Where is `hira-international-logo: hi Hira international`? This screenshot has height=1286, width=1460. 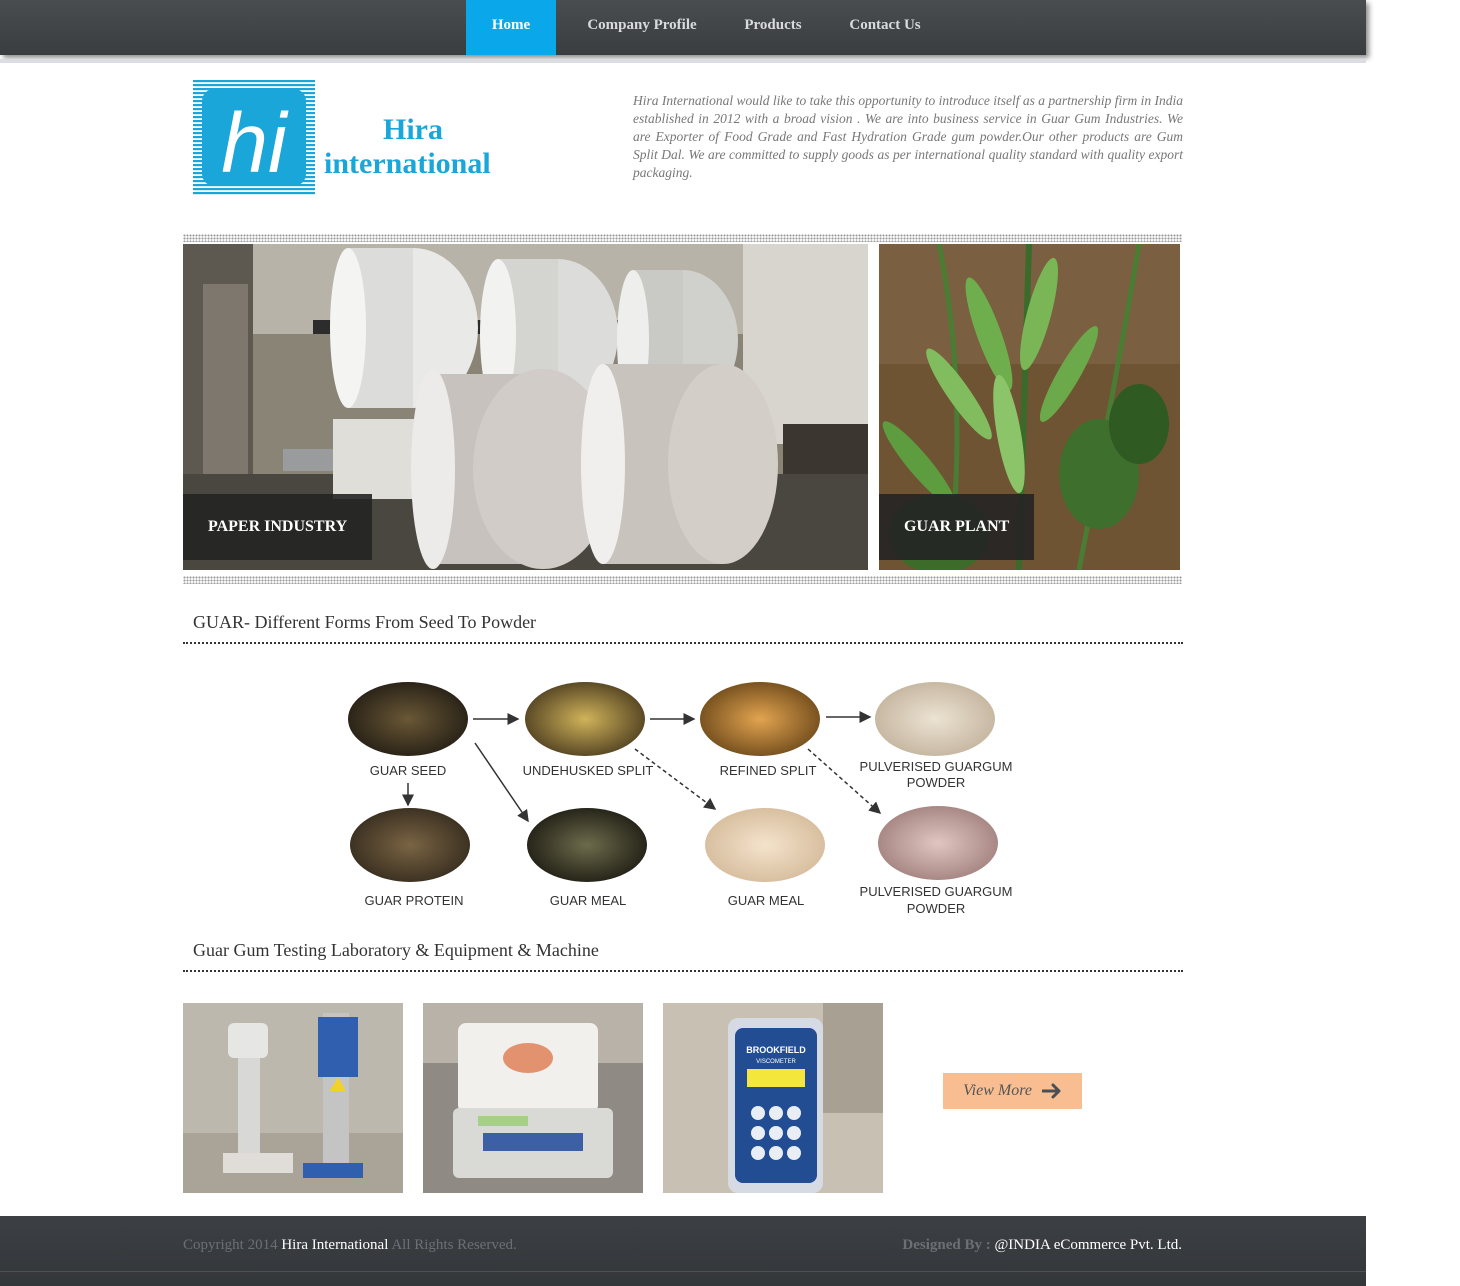 hira-international-logo: hi Hira international is located at coordinates (368, 137).